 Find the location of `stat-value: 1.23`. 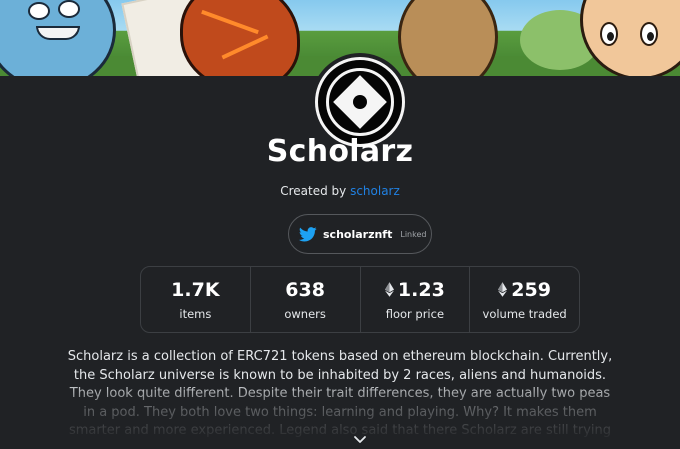

stat-value: 1.23 is located at coordinates (414, 289).